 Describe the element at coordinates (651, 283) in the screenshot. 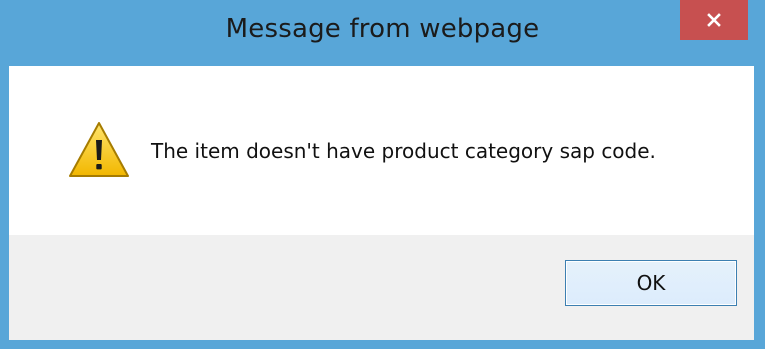

I see `ok-button: OK` at that location.